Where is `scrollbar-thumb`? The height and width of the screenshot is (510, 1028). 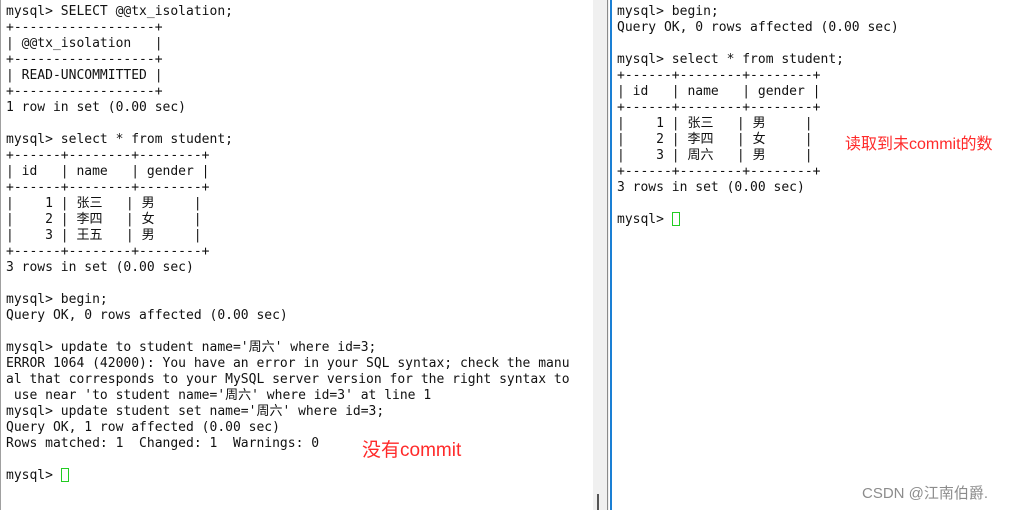 scrollbar-thumb is located at coordinates (598, 502).